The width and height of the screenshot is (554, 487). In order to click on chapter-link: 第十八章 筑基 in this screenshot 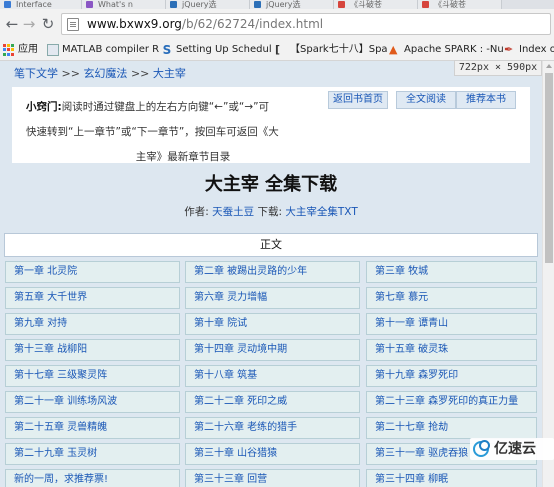, I will do `click(272, 376)`.